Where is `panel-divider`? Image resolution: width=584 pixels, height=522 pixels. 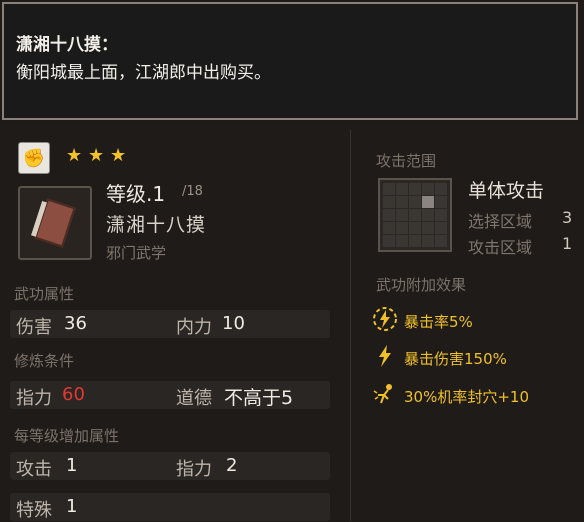
panel-divider is located at coordinates (350, 325).